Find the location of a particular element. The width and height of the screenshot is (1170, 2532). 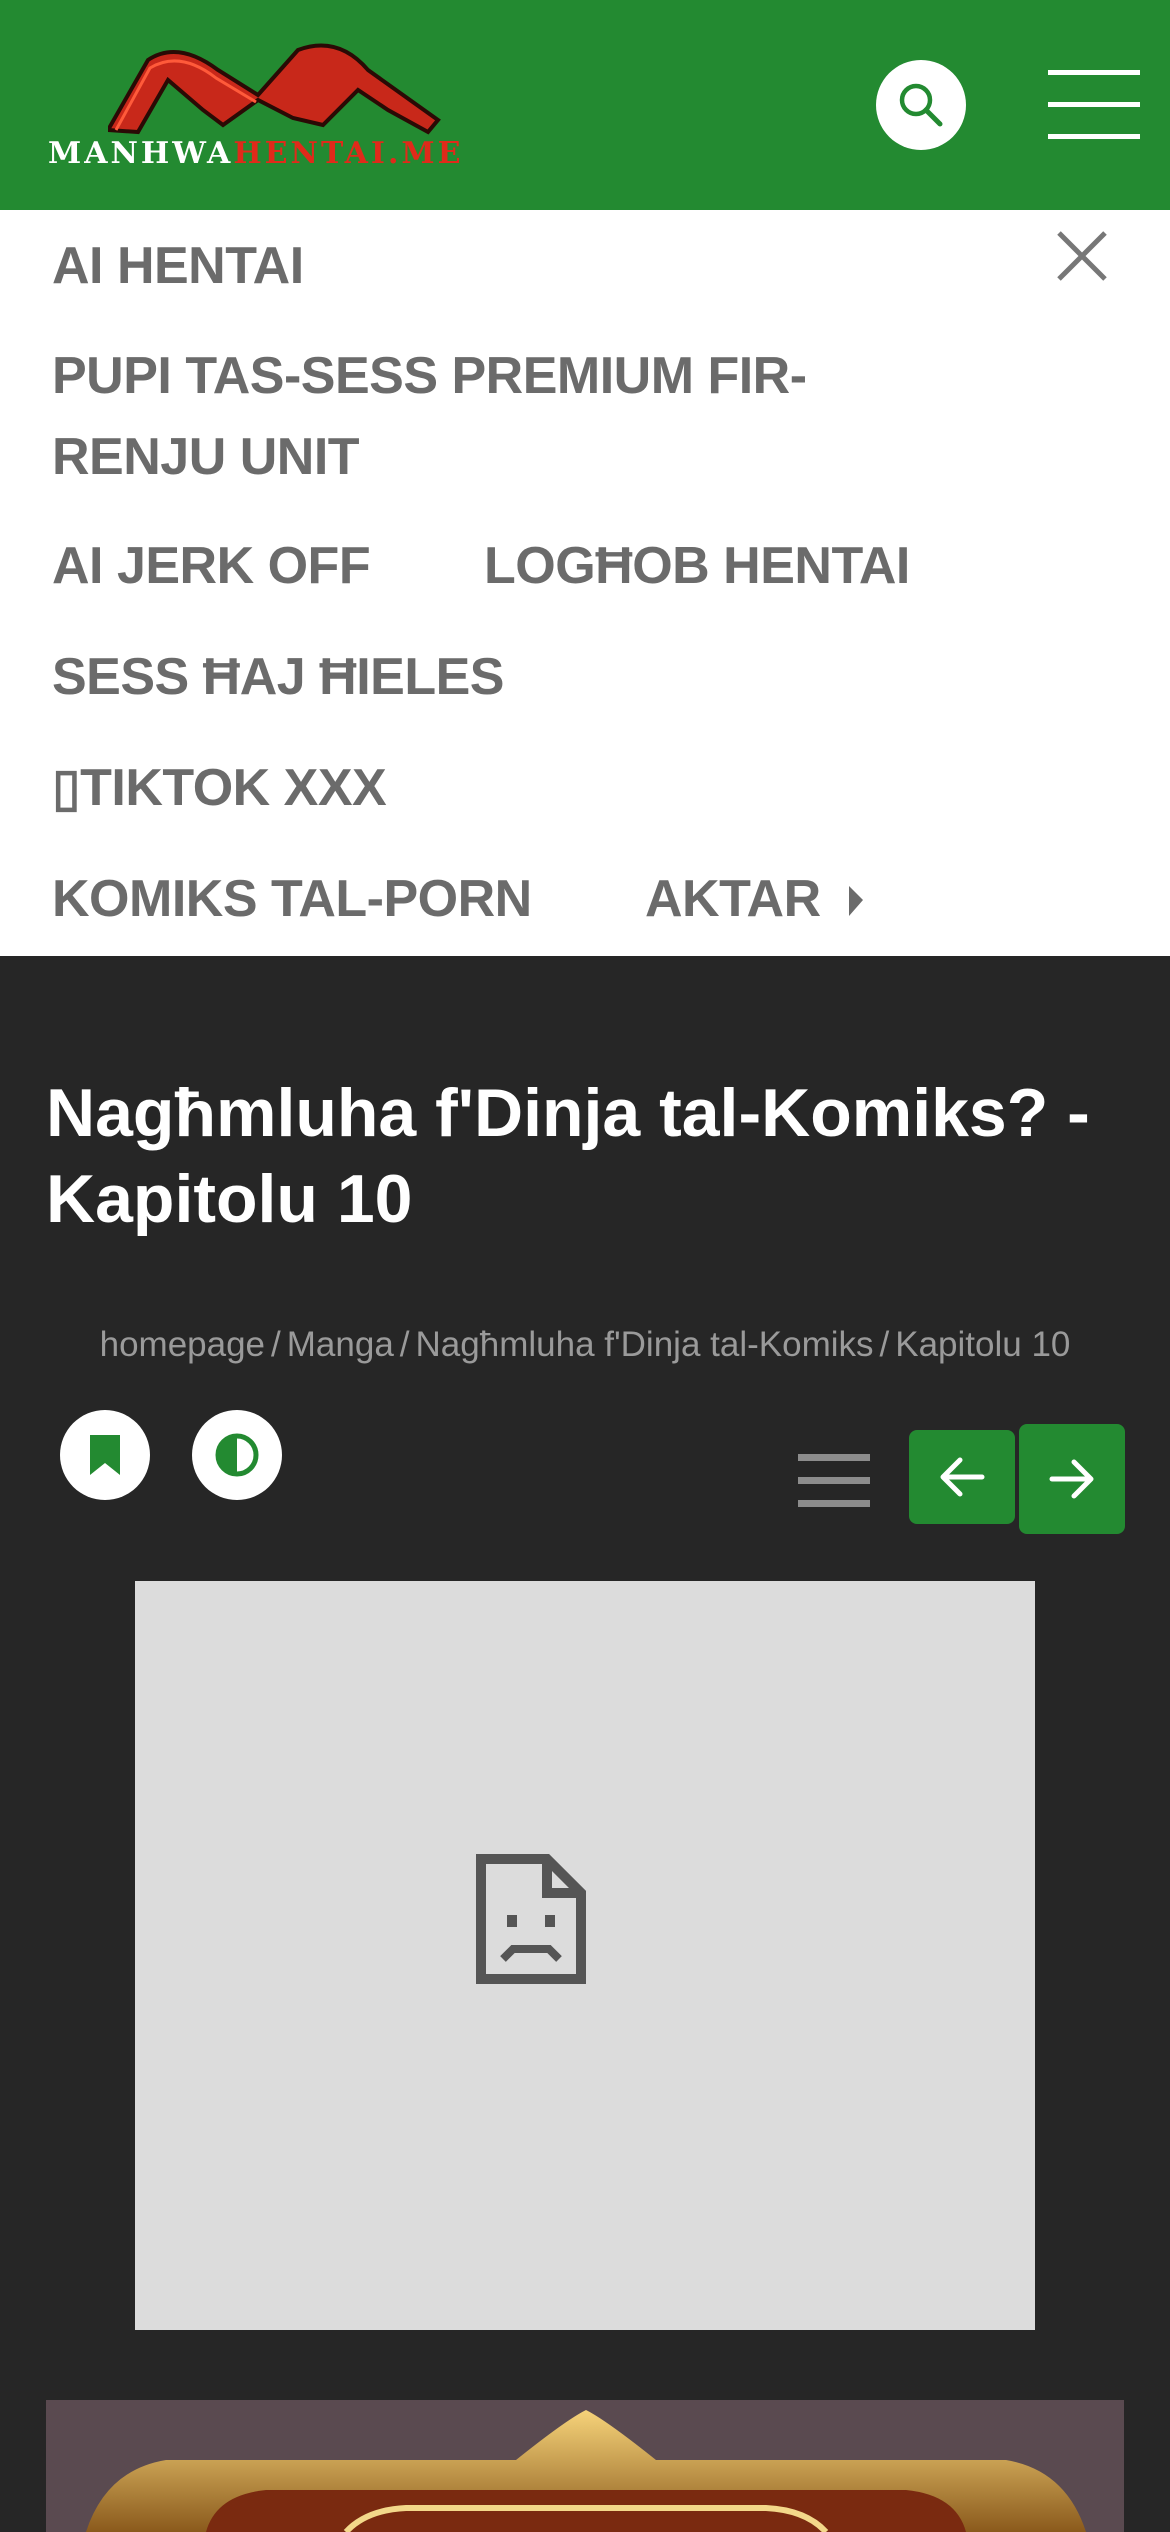

menu-item-ai-jerk-off: AI JERK OFF is located at coordinates (211, 566).